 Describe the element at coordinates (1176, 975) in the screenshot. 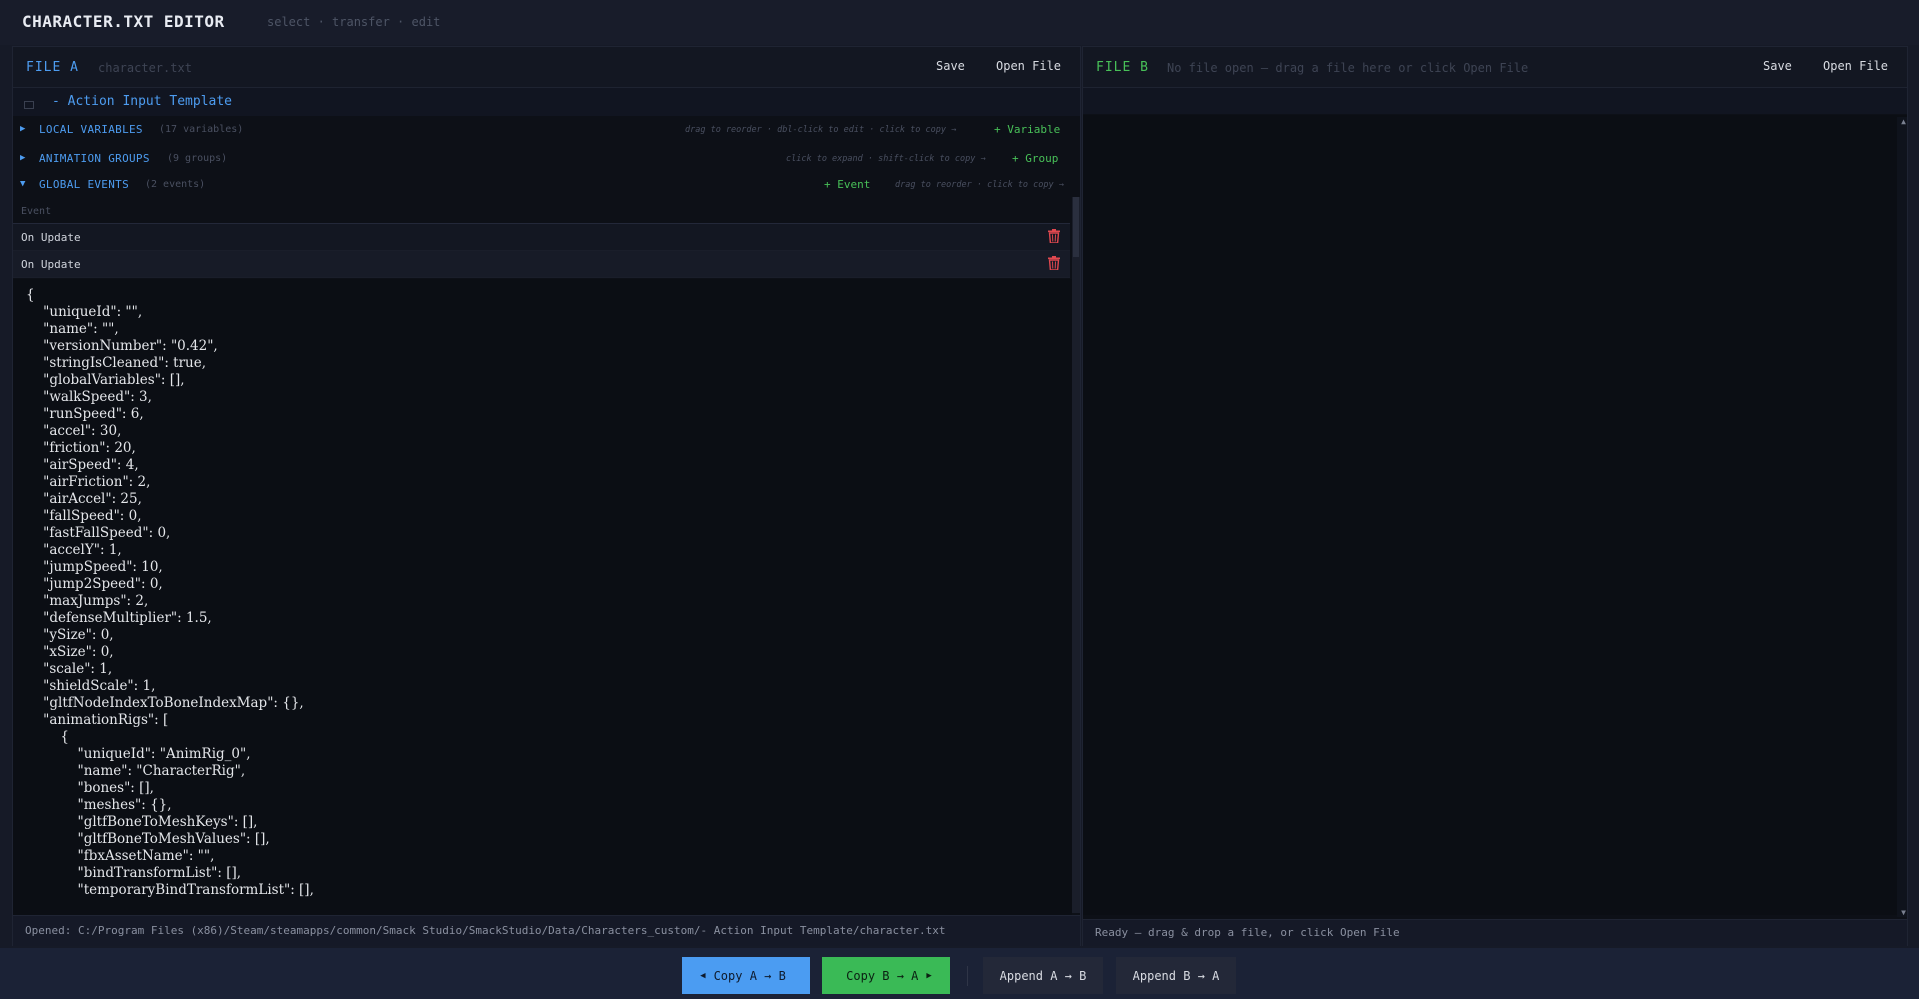

I see `append-b-to-a-button: Append B → A` at that location.